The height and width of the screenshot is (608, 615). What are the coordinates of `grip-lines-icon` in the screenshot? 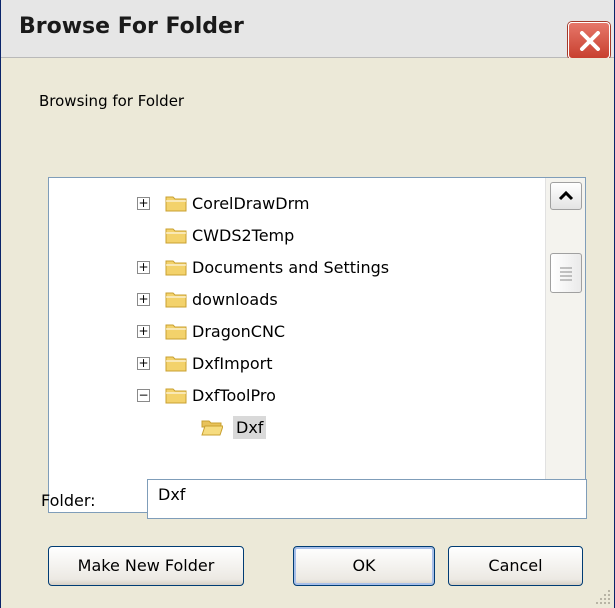 It's located at (566, 274).